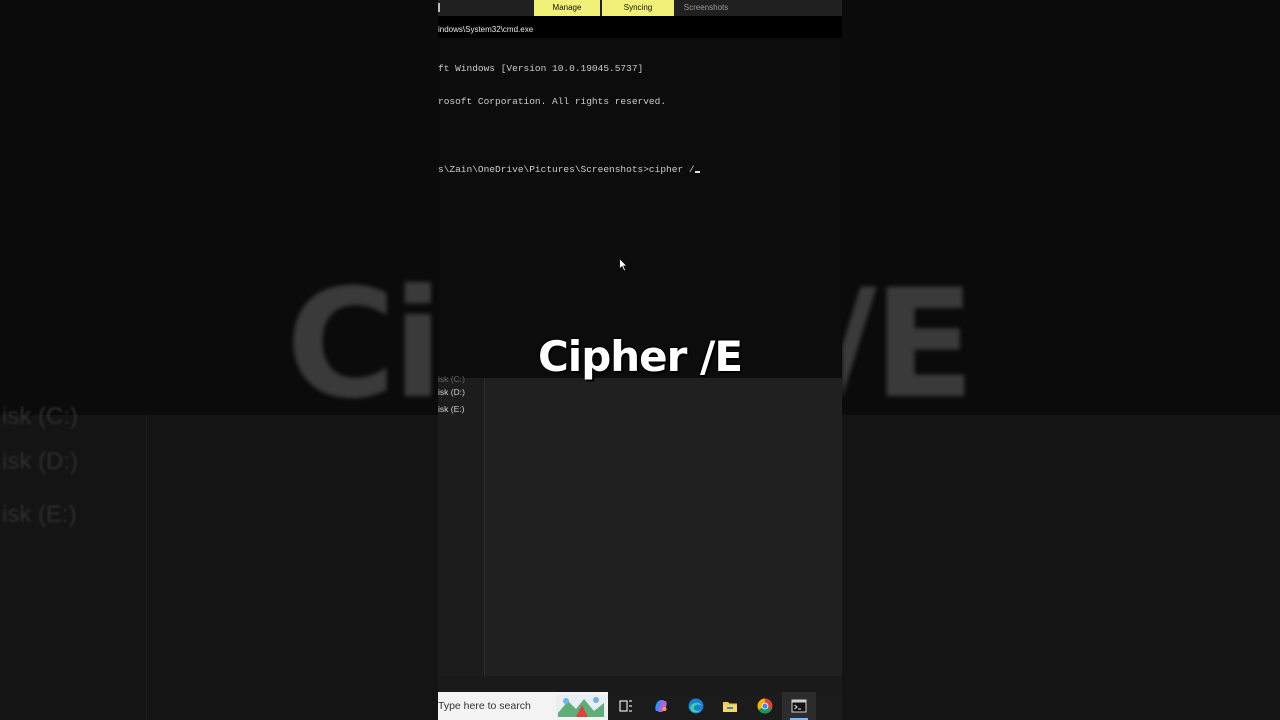 The width and height of the screenshot is (1280, 720). Describe the element at coordinates (661, 706) in the screenshot. I see `copilot-icon` at that location.